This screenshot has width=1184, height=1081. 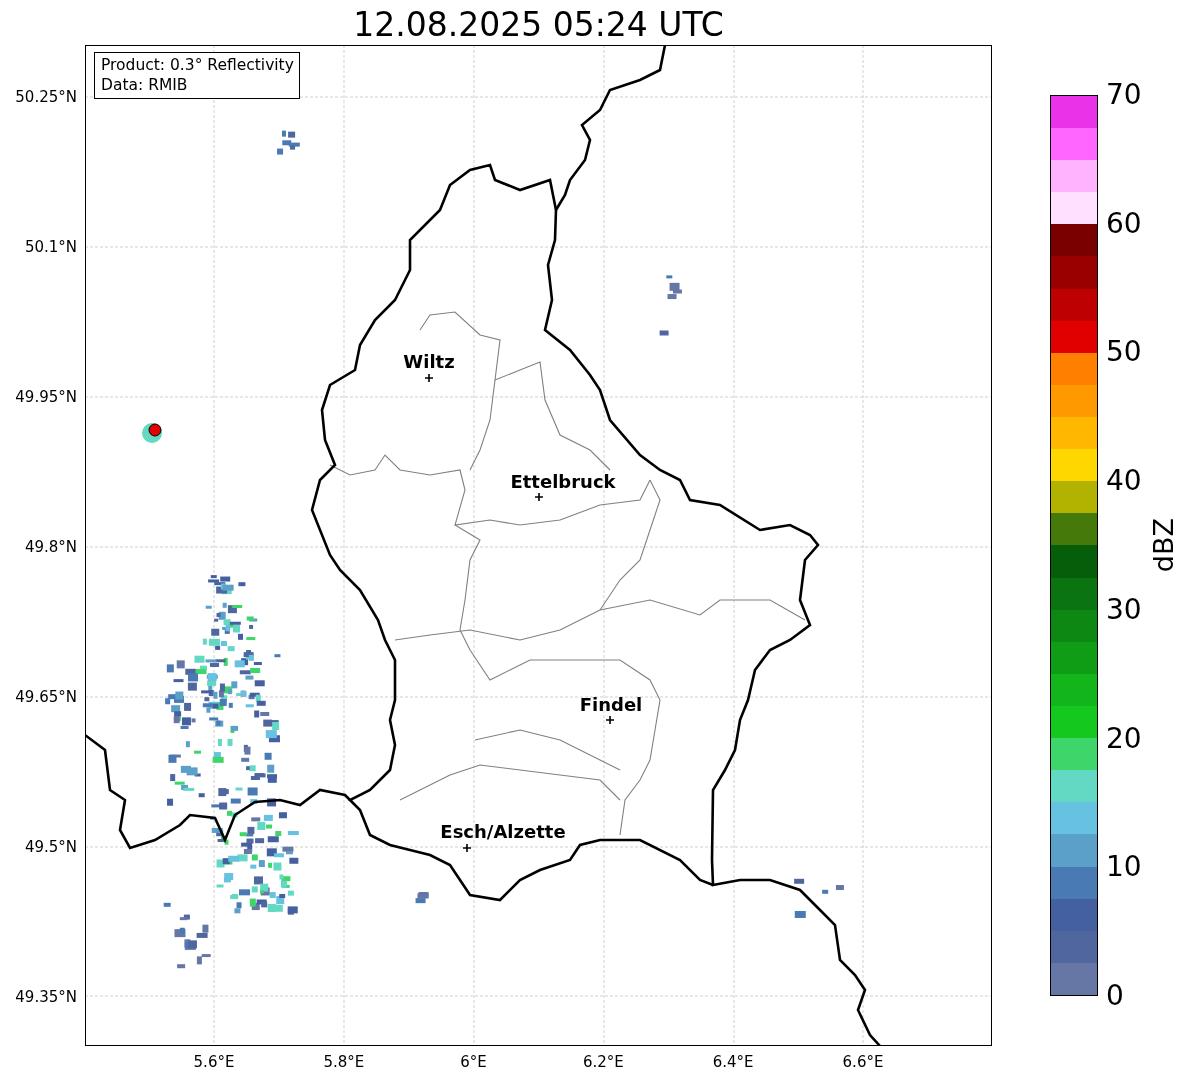 What do you see at coordinates (50, 847) in the screenshot?
I see `latitude-label: 49.5°N` at bounding box center [50, 847].